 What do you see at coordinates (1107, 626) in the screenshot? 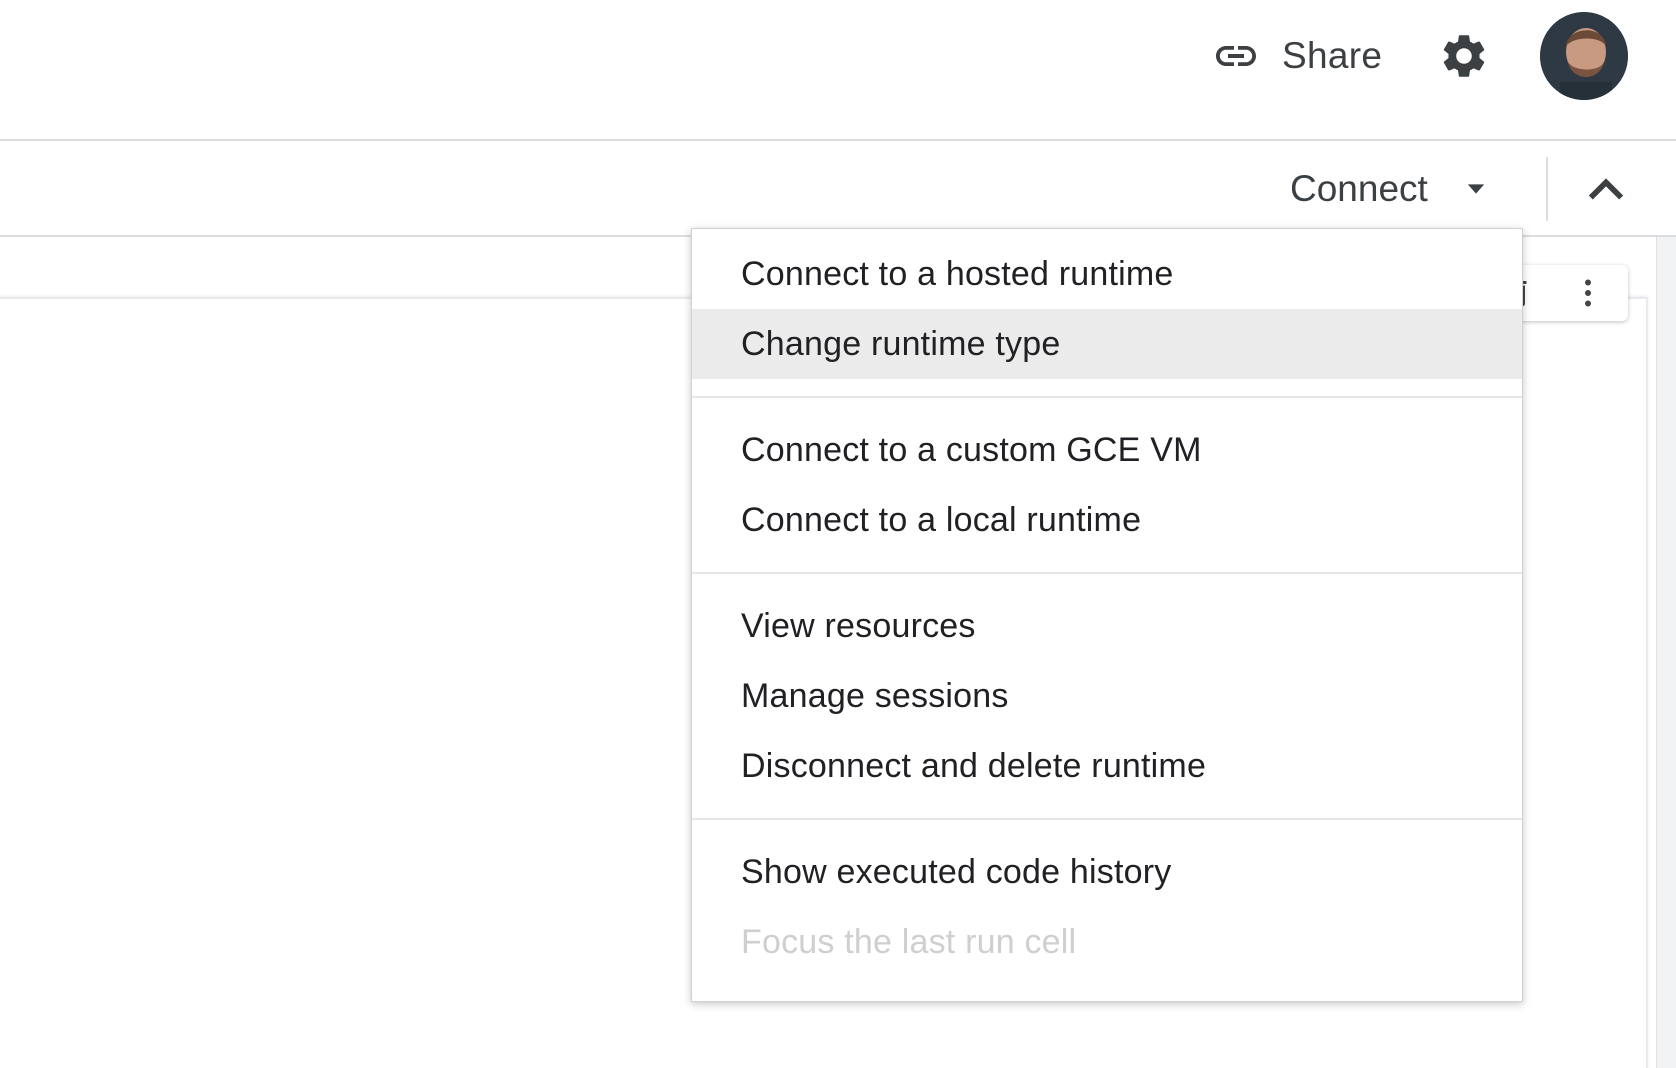
I see `menu-item-view-resources: View resources` at bounding box center [1107, 626].